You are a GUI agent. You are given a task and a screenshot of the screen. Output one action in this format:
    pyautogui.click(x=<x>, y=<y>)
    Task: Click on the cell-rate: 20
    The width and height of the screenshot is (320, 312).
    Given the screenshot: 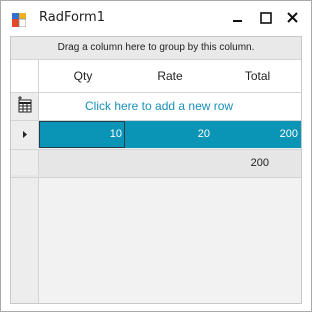 What is the action you would take?
    pyautogui.click(x=168, y=134)
    